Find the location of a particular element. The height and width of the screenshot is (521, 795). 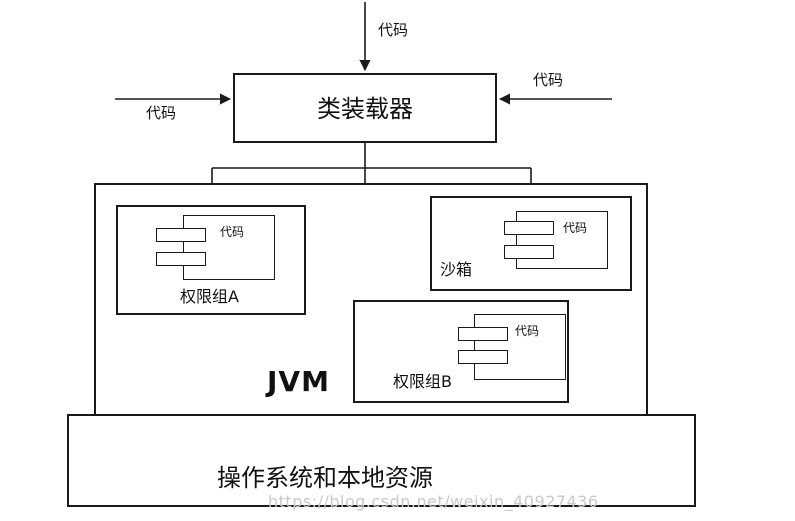

os-resources-label: 操作系统和本地资源 is located at coordinates (325, 478).